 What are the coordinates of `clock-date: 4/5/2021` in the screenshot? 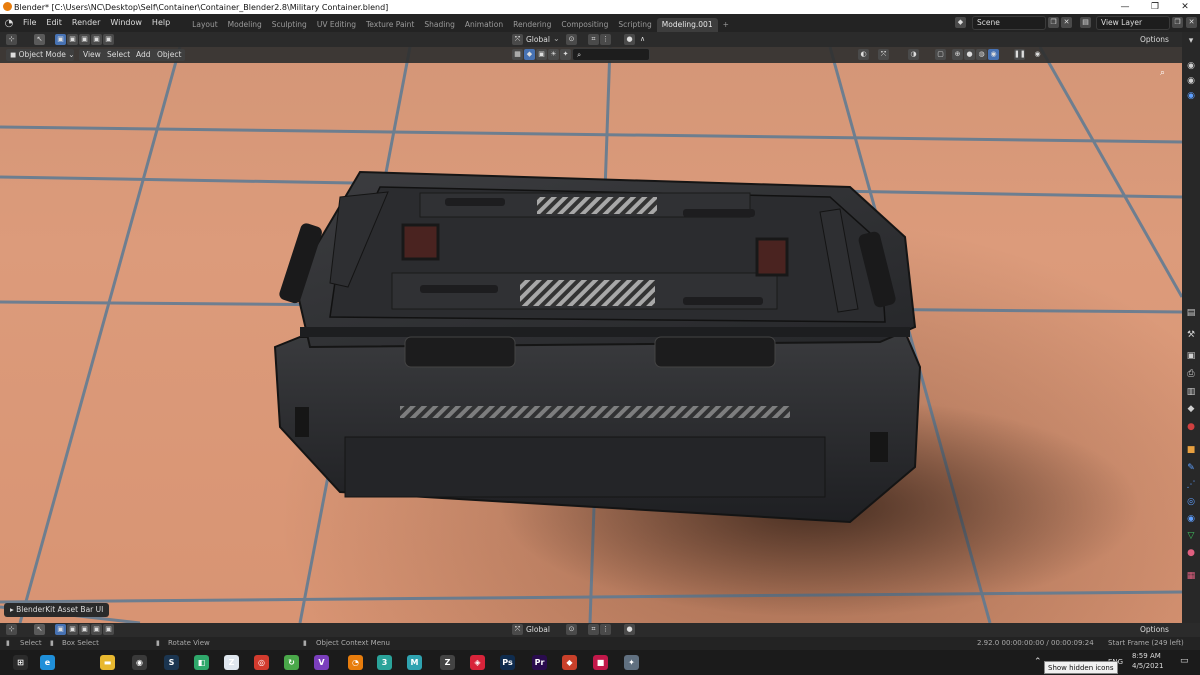 It's located at (1147, 666).